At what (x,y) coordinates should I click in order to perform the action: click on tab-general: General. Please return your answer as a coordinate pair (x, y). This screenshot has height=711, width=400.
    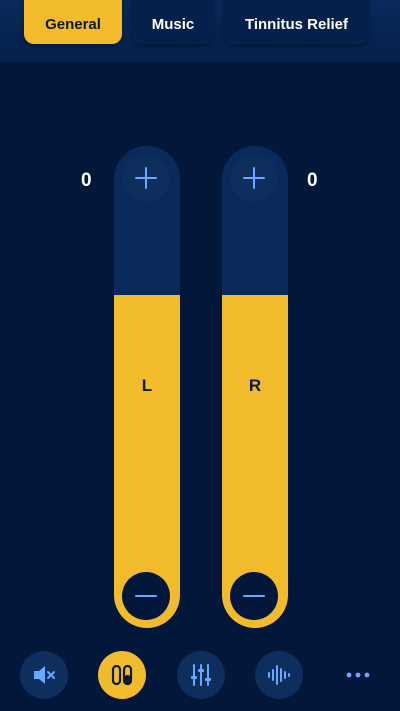
    Looking at the image, I should click on (73, 22).